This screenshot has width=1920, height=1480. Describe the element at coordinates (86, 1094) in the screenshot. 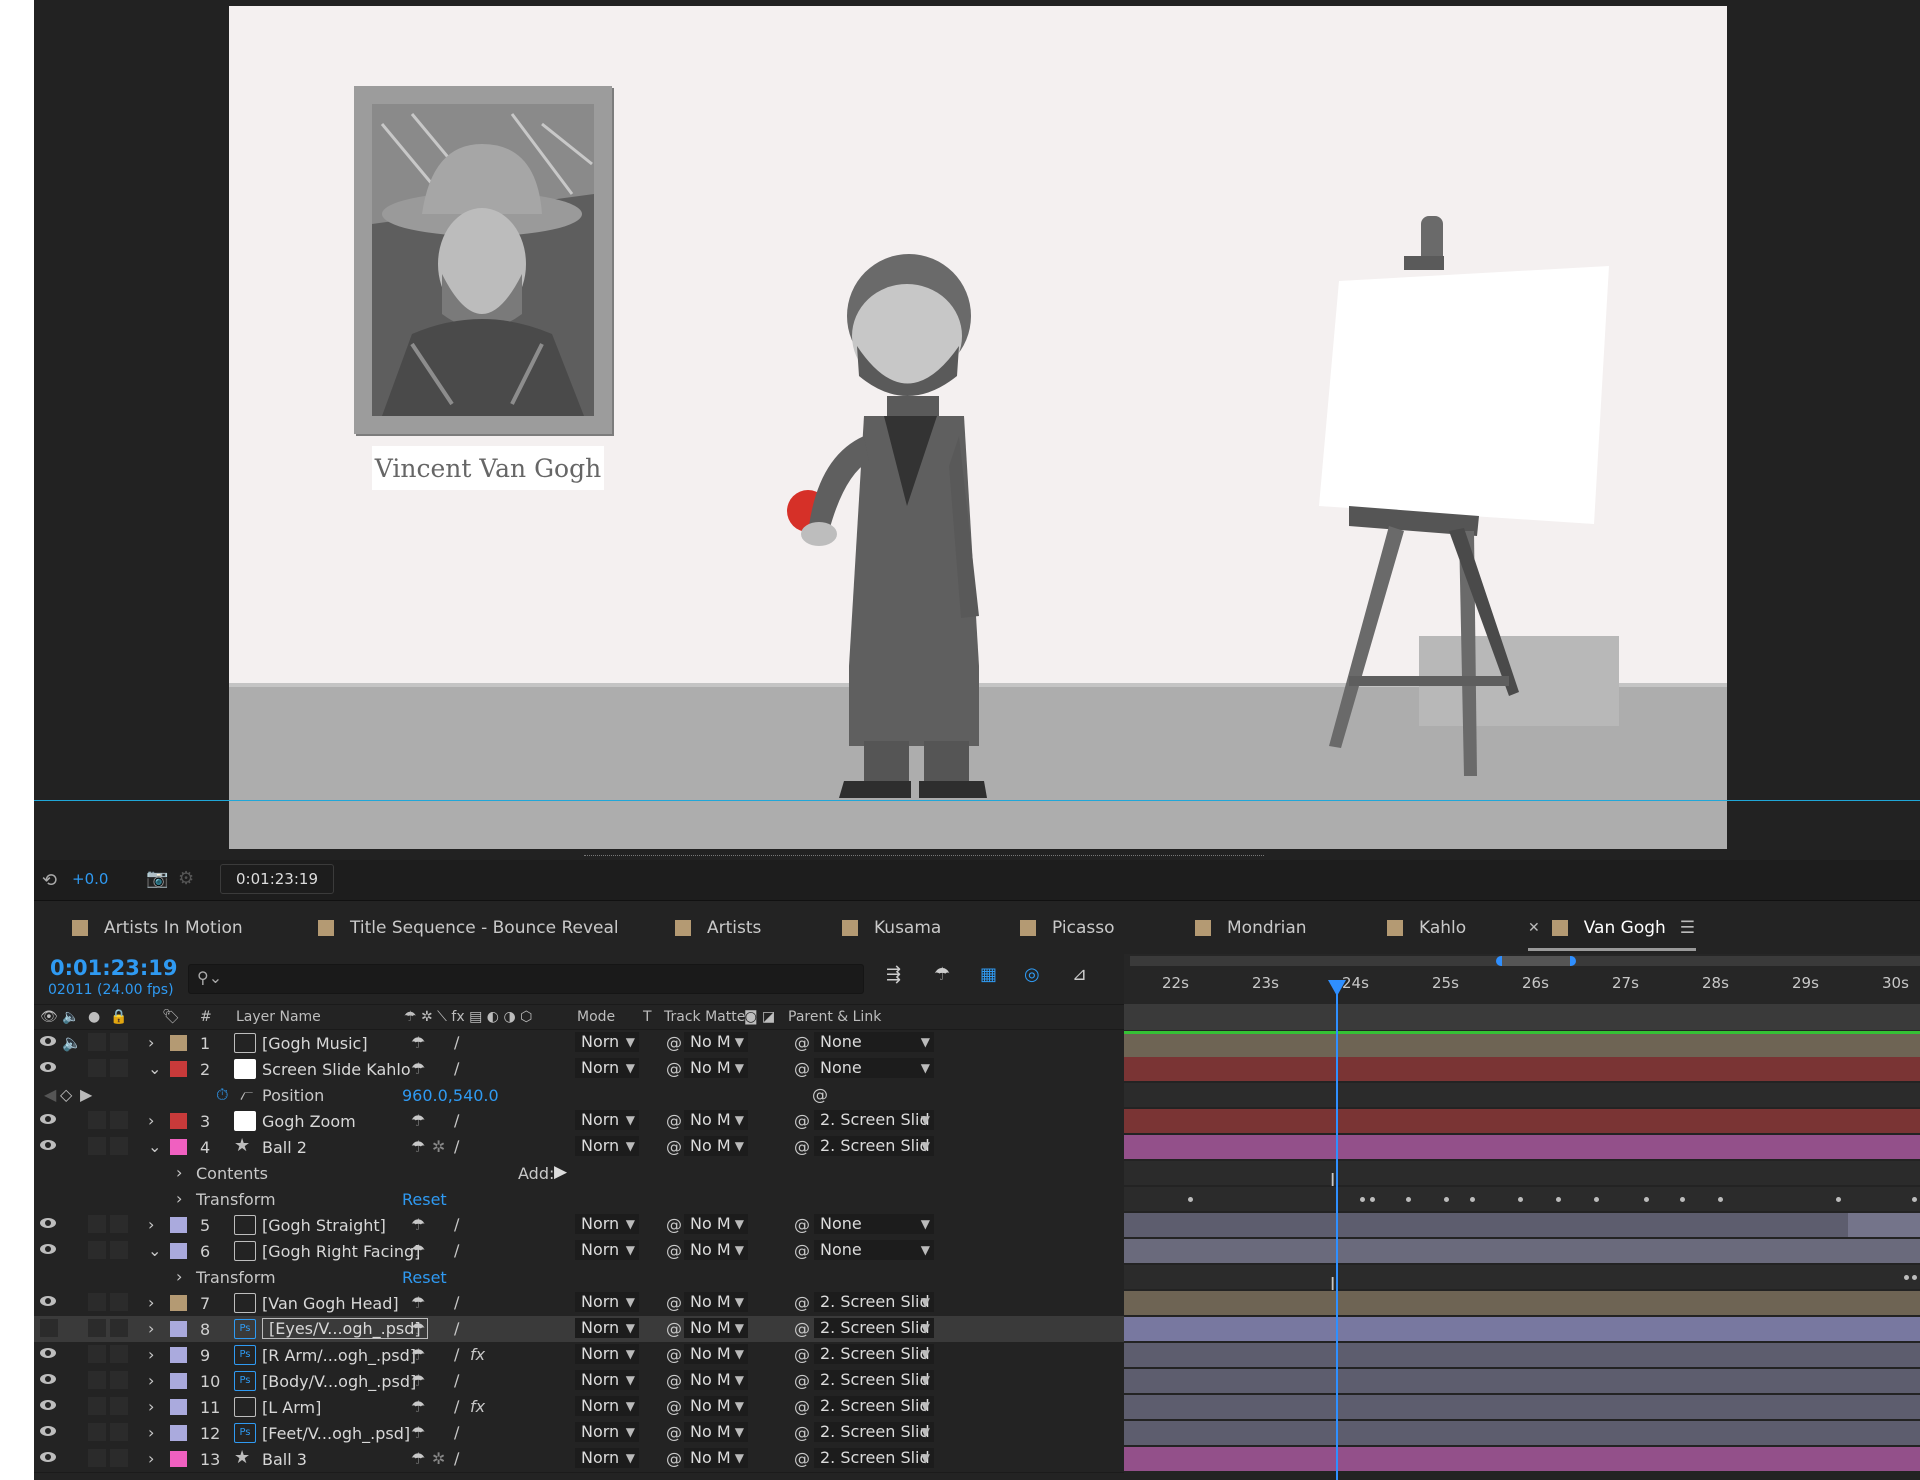

I see `next-keyframe-icon: ▶` at that location.